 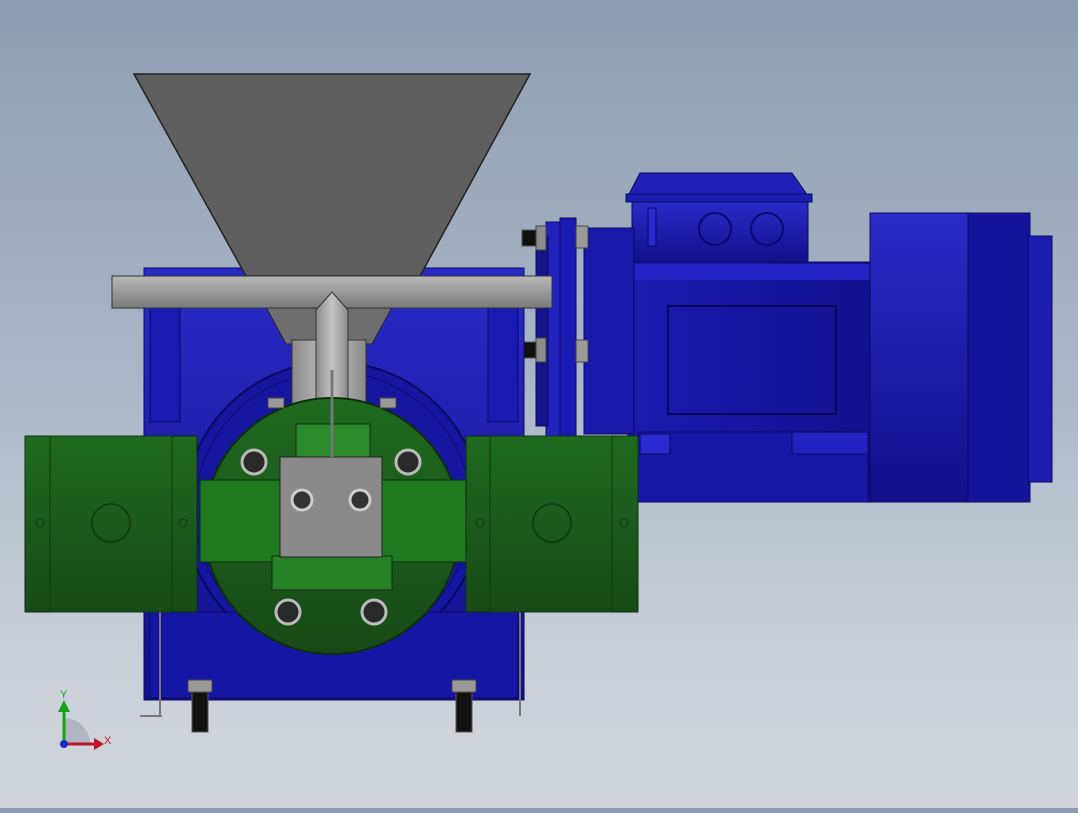 I want to click on terminal-box-rim, so click(x=719, y=198).